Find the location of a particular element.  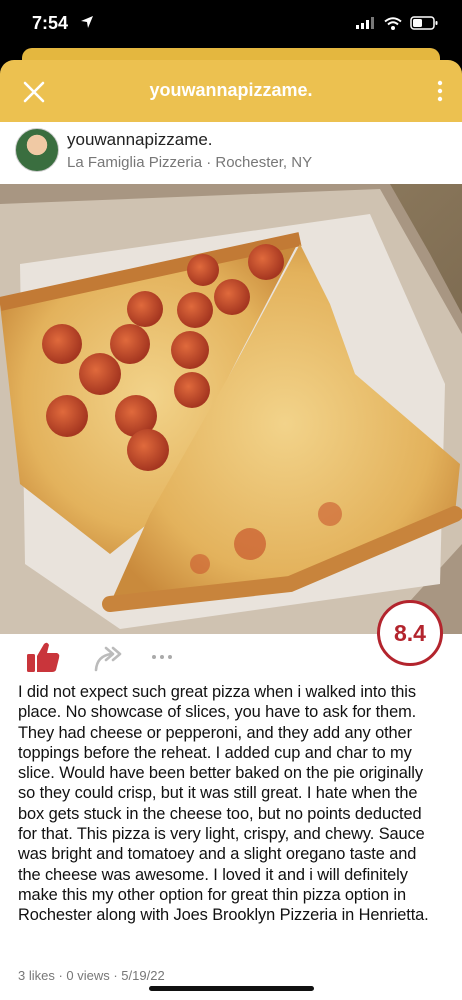

share-arrow-icon is located at coordinates (109, 658).